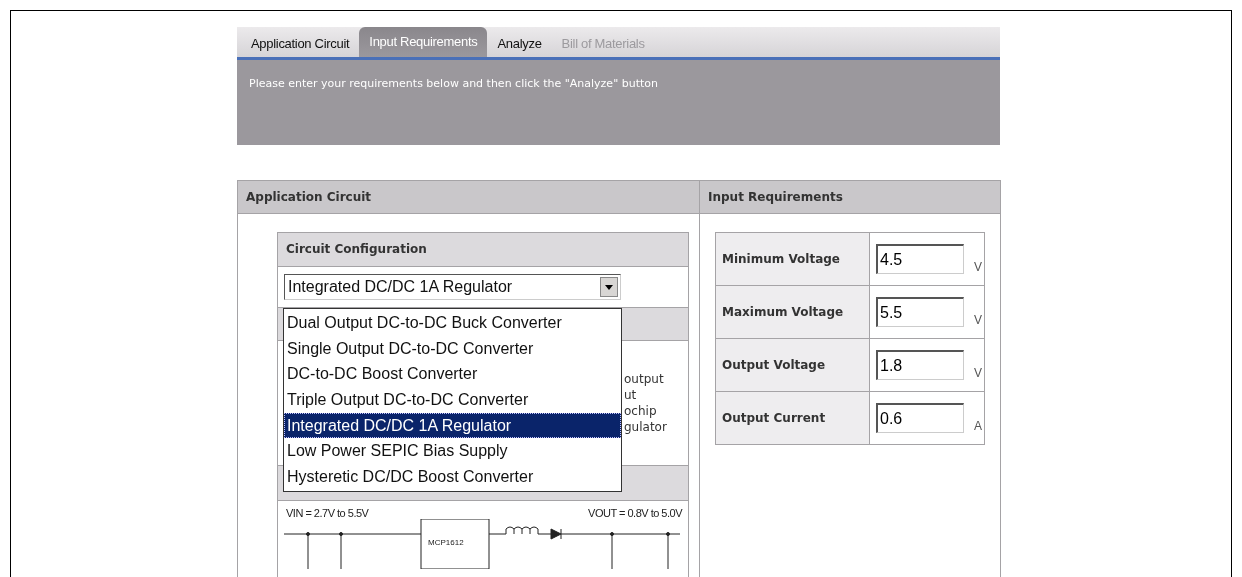 The image size is (1242, 577). Describe the element at coordinates (792, 312) in the screenshot. I see `field-label: Maximum Voltage` at that location.